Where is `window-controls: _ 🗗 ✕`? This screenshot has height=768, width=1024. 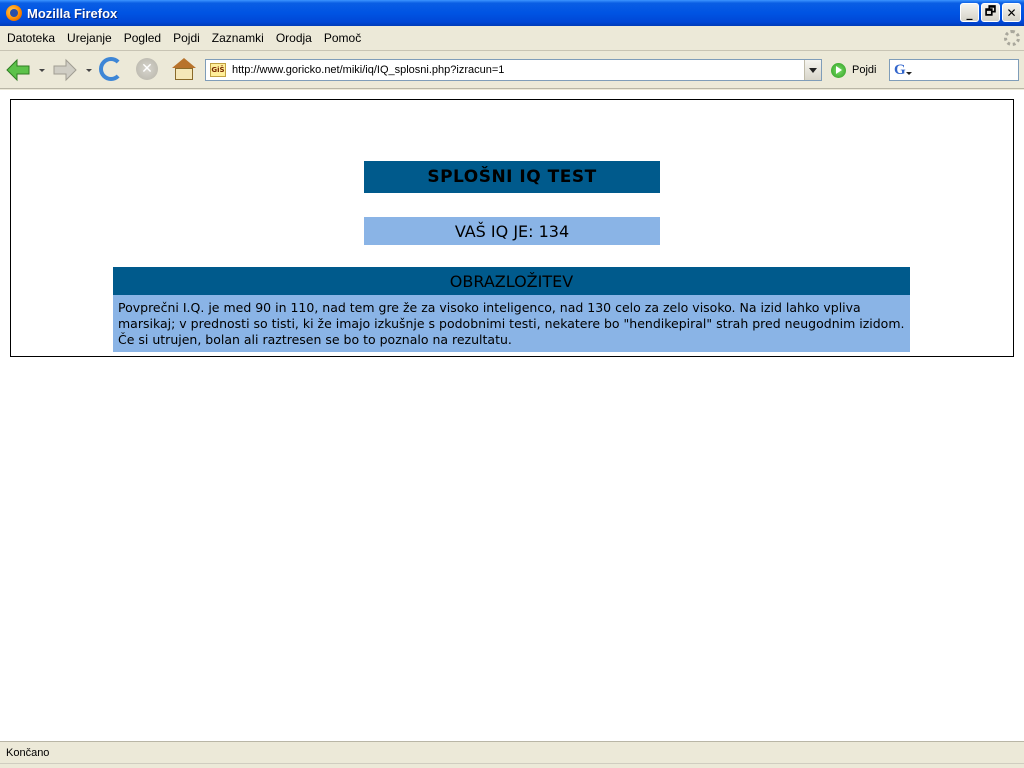
window-controls: _ 🗗 ✕ is located at coordinates (990, 12).